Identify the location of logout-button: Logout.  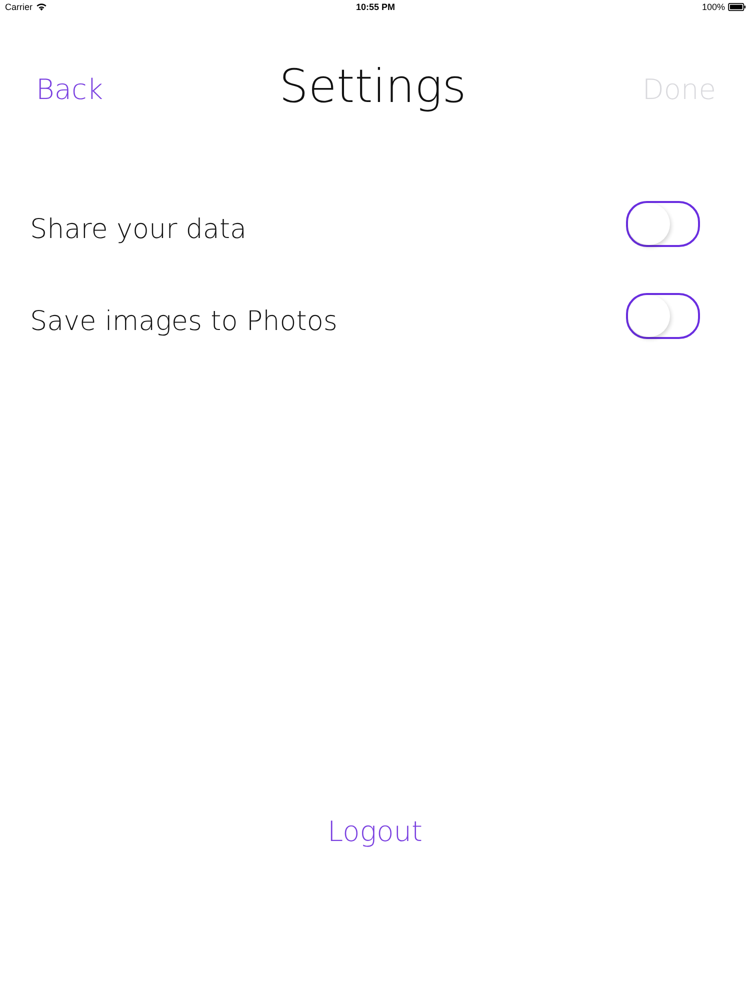
(375, 831).